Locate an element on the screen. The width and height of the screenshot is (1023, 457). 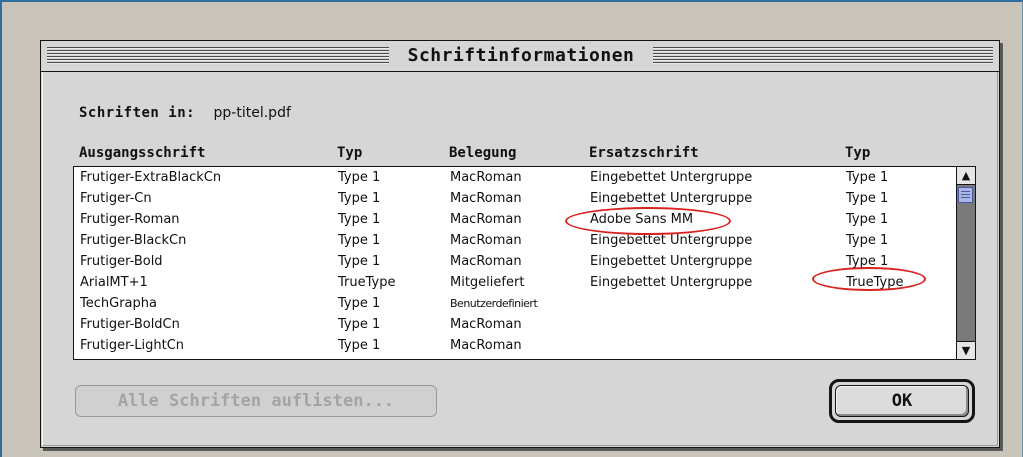
dialog-title: Schriftinformationen is located at coordinates (521, 55).